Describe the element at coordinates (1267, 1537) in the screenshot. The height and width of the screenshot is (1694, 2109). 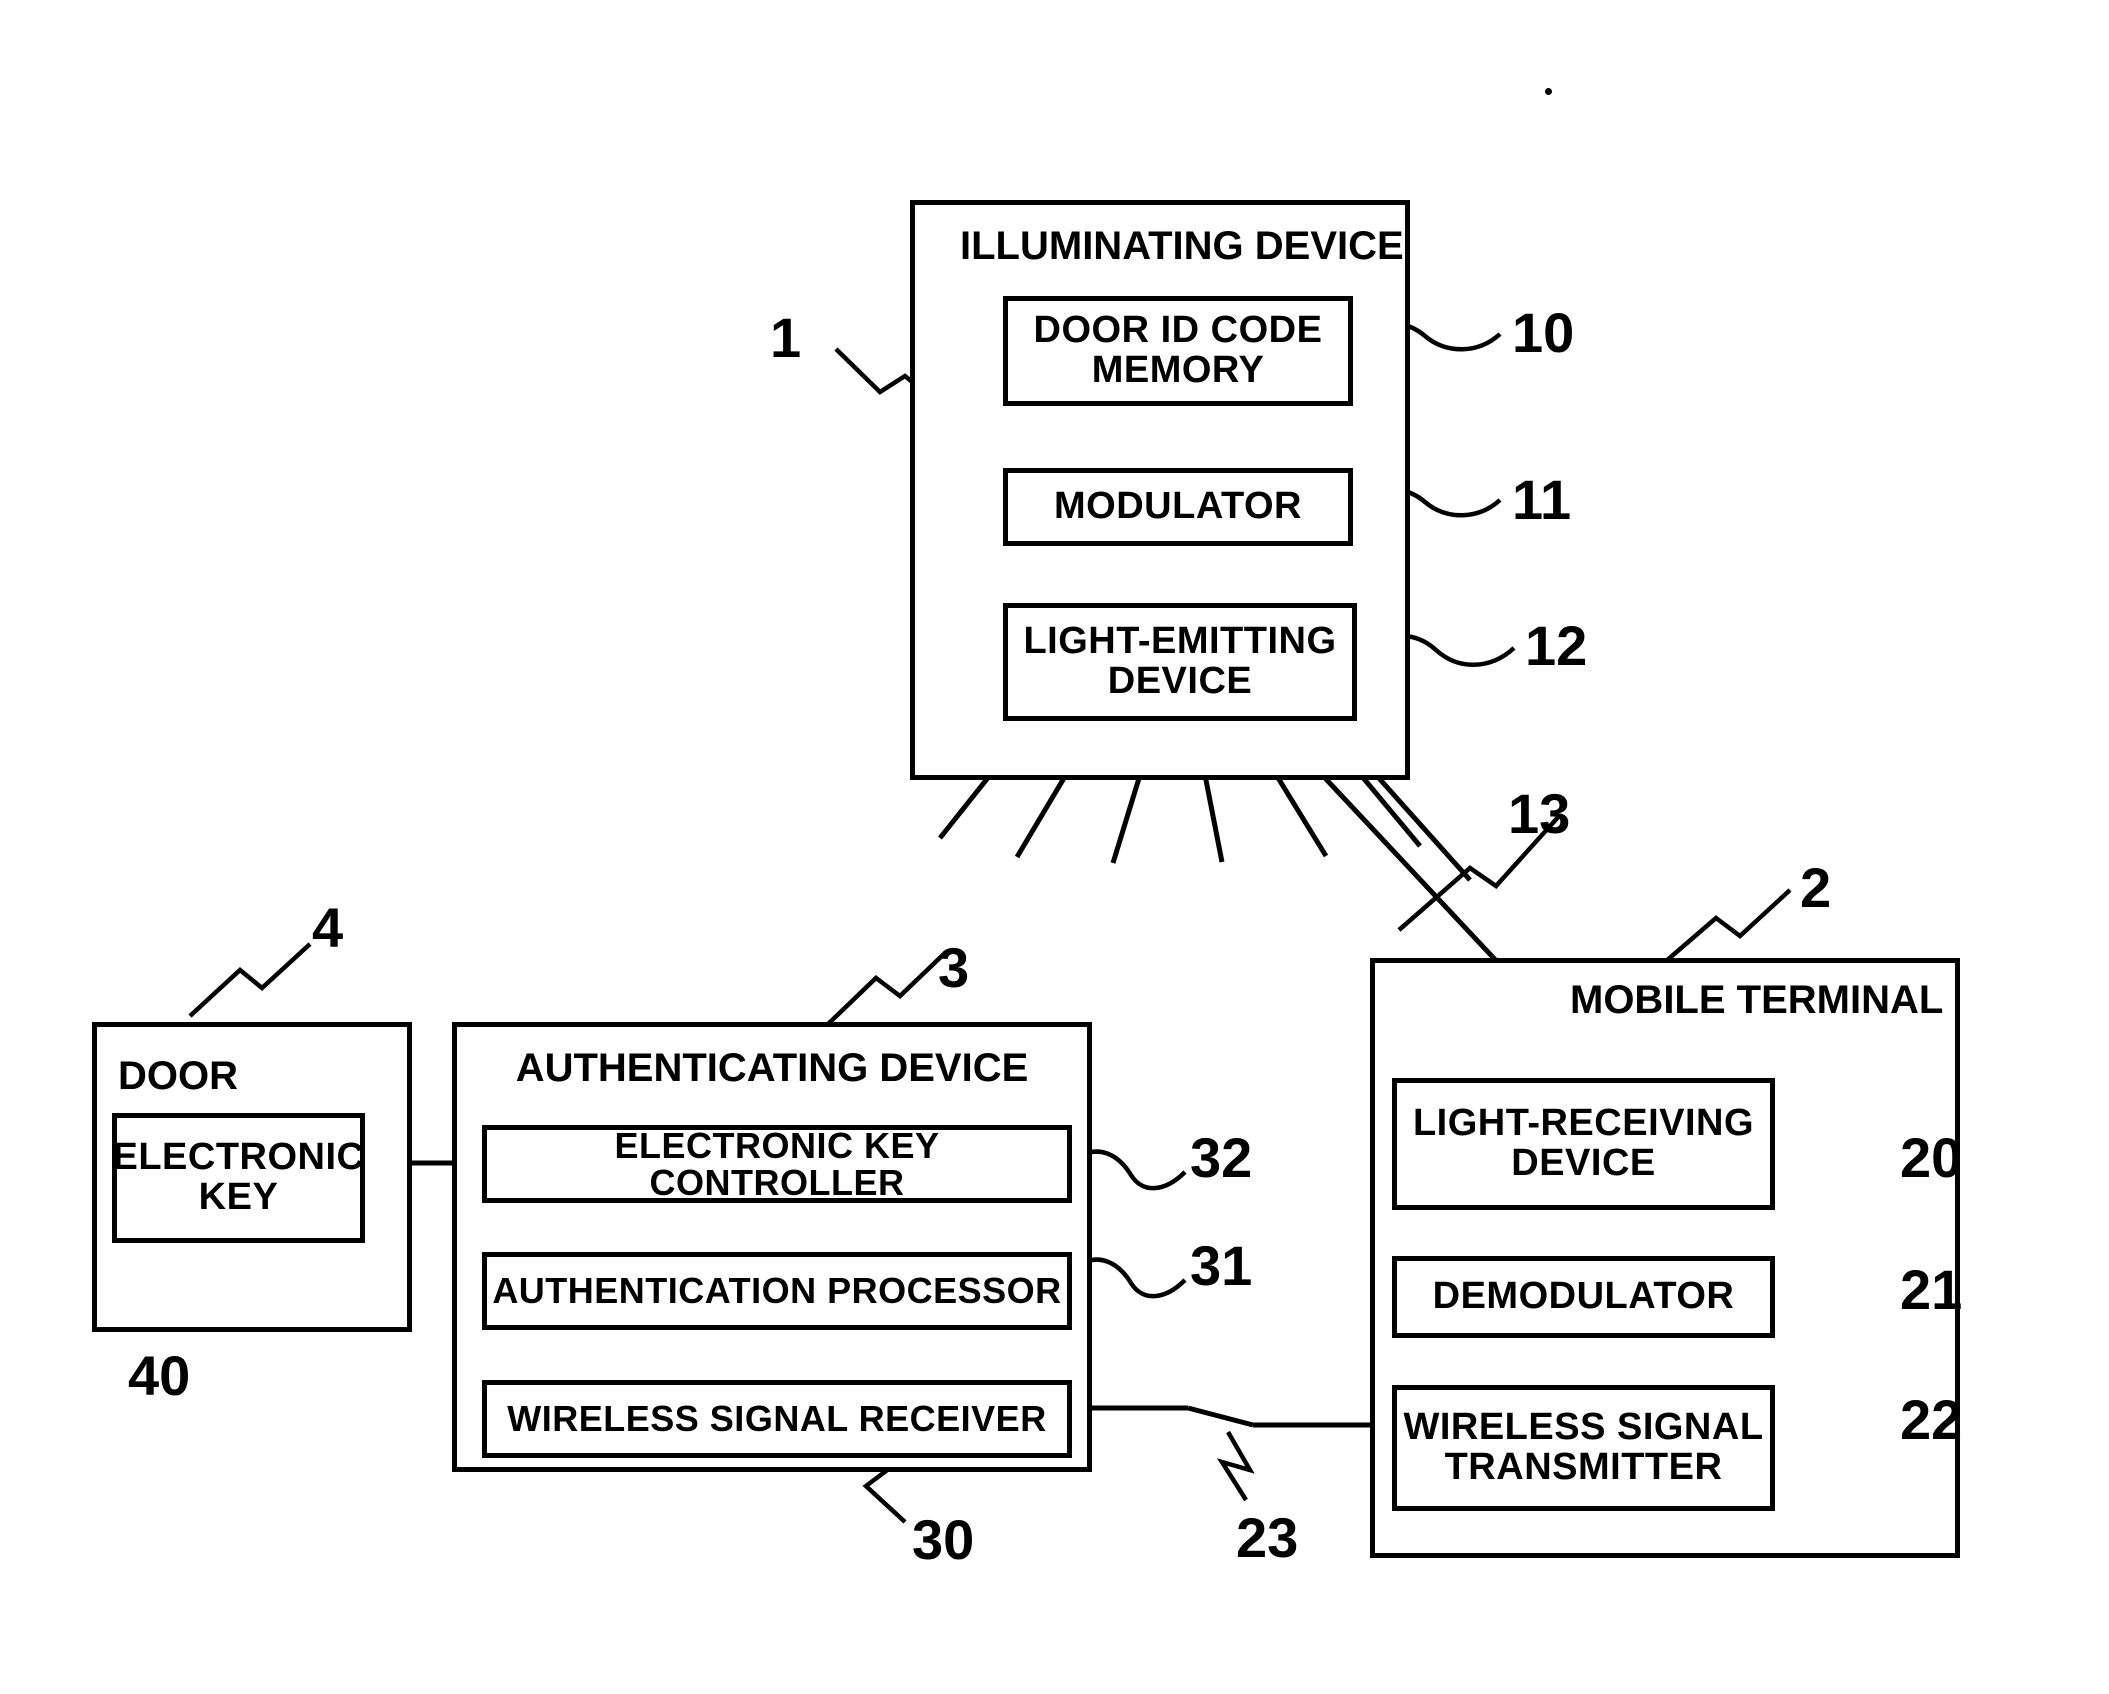
I see `ref-23: 23` at that location.